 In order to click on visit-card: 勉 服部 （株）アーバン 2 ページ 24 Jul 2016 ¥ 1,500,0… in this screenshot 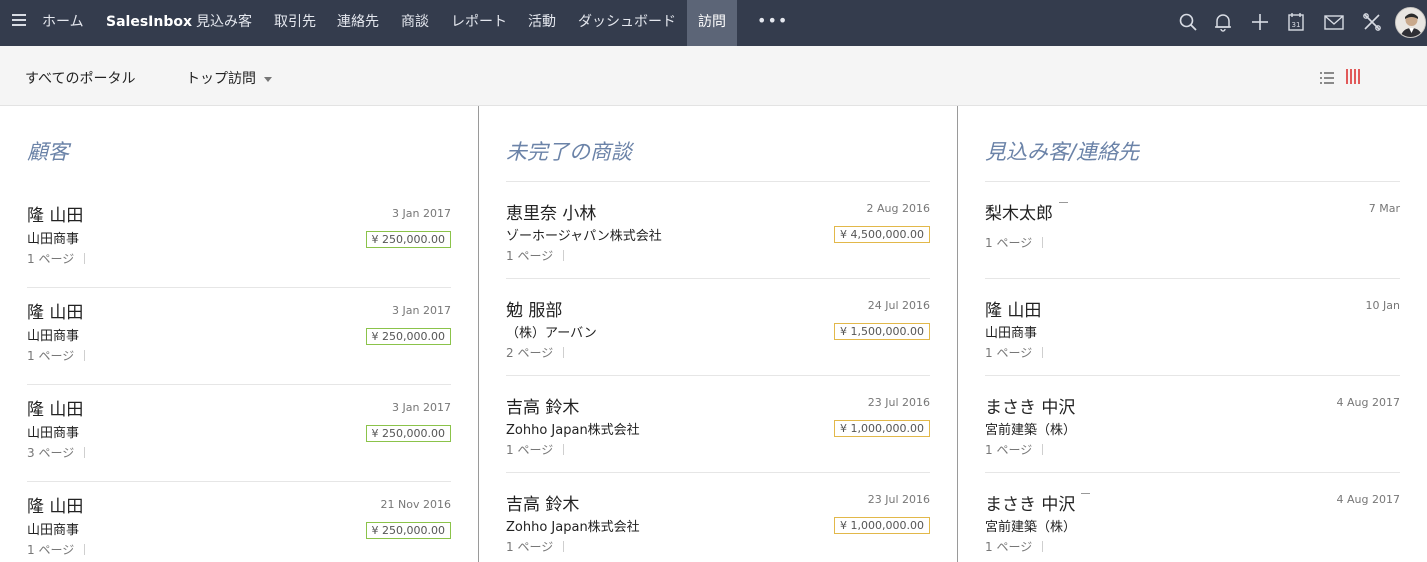, I will do `click(718, 327)`.